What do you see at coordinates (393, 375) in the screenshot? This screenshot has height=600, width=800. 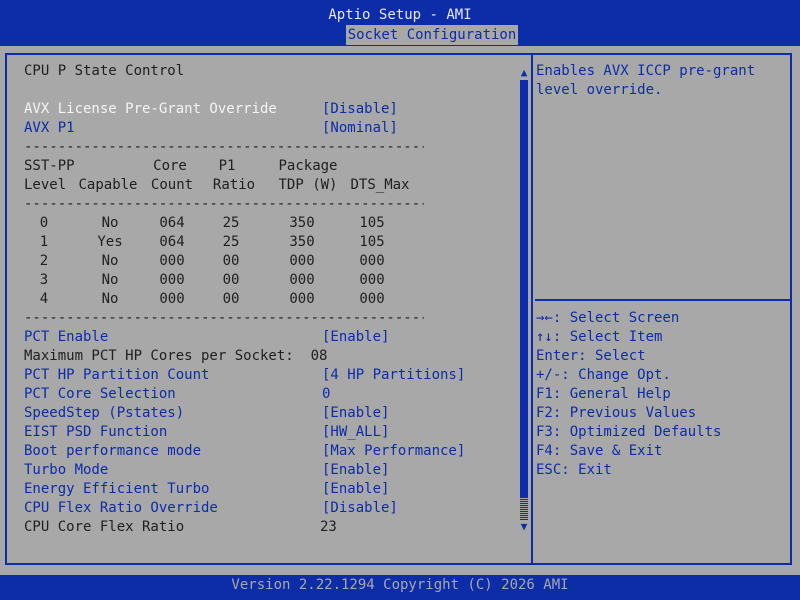 I see `setting-pct-hp-partition-count-value: [4 HP Partitions]` at bounding box center [393, 375].